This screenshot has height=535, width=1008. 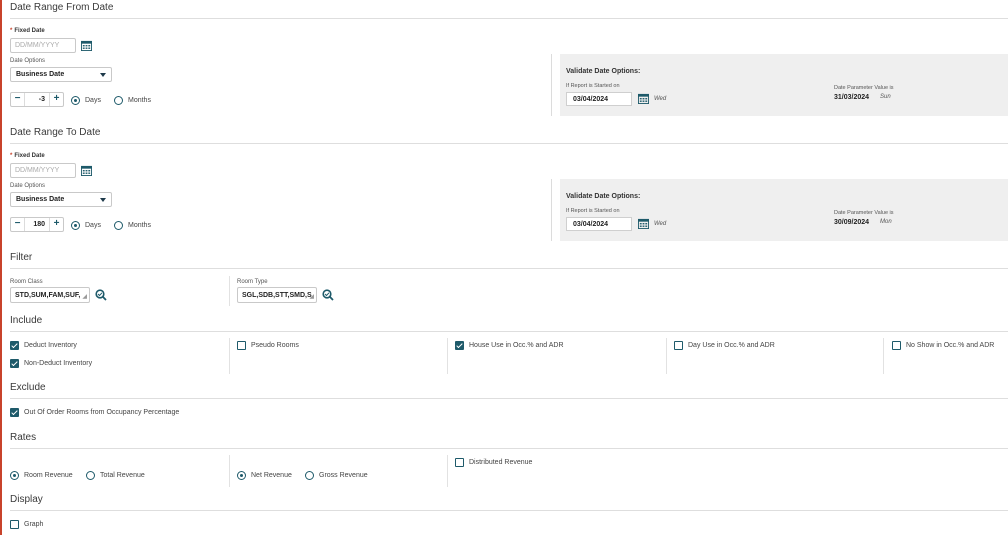 What do you see at coordinates (459, 345) in the screenshot?
I see `checkbox-house-use` at bounding box center [459, 345].